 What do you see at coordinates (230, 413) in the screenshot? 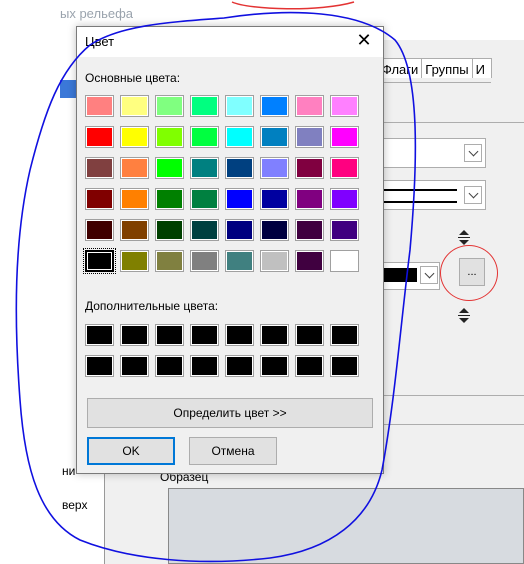
I see `define-custom-color-button: Определить цвет >>` at bounding box center [230, 413].